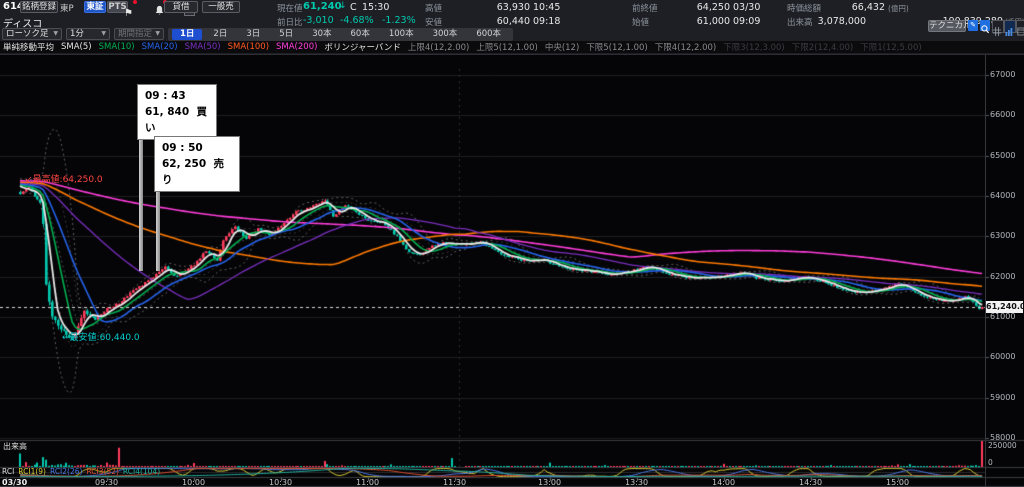  I want to click on sma-legend-SMA(100): SMA(100), so click(248, 47).